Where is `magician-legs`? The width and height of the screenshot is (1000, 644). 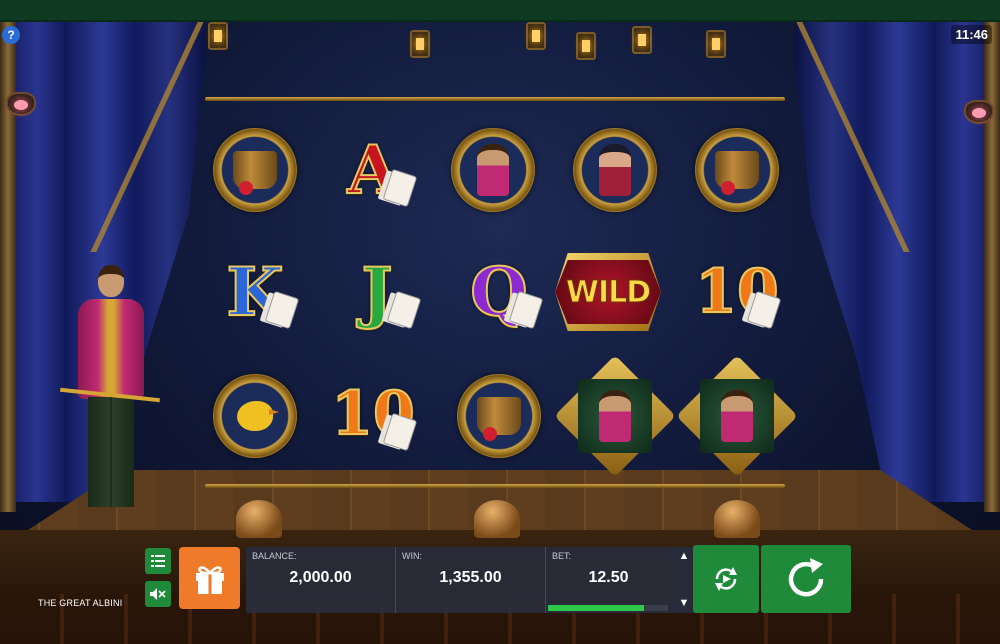 magician-legs is located at coordinates (111, 452).